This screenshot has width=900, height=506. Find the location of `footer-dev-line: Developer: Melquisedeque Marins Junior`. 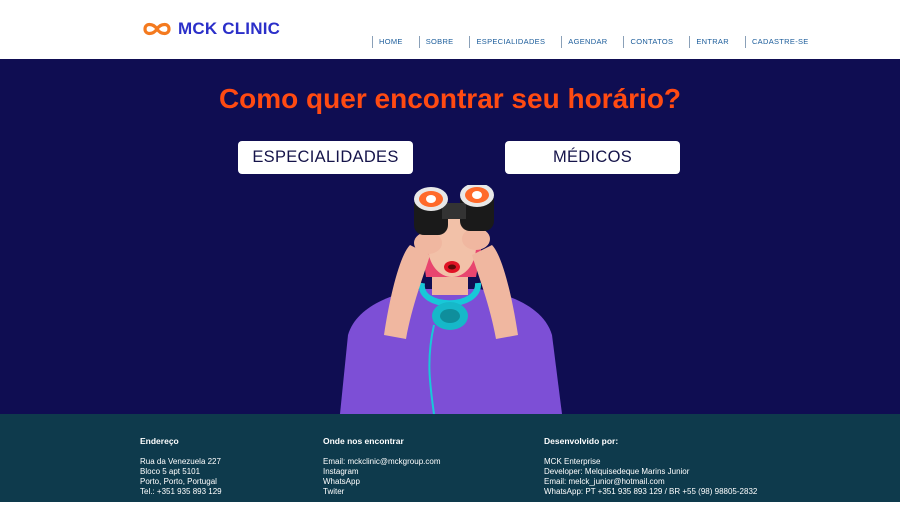

footer-dev-line: Developer: Melquisedeque Marins Junior is located at coordinates (617, 471).